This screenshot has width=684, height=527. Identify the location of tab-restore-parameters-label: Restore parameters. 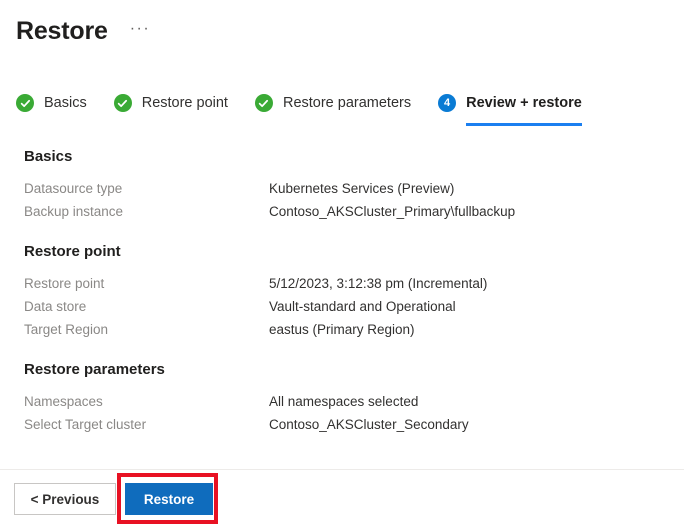
(347, 103).